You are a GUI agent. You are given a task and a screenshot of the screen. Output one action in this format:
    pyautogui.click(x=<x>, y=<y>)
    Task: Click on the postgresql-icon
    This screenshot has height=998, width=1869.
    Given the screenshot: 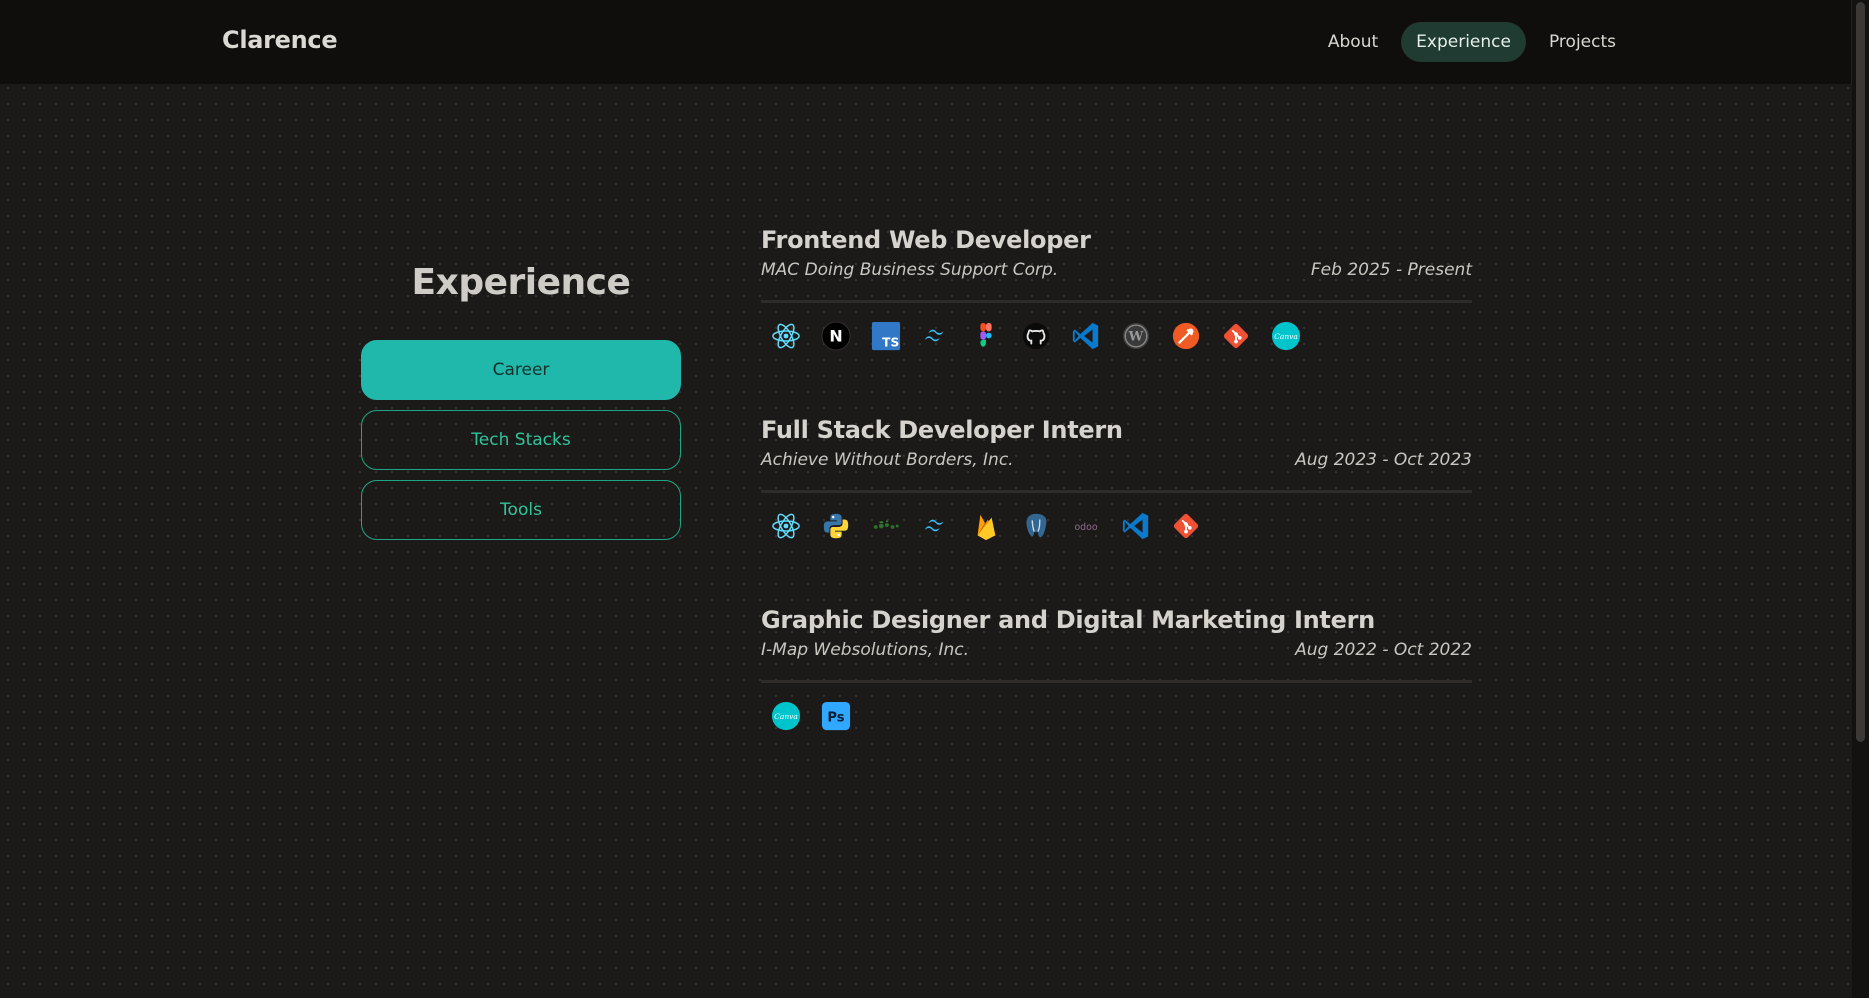 What is the action you would take?
    pyautogui.click(x=1036, y=526)
    